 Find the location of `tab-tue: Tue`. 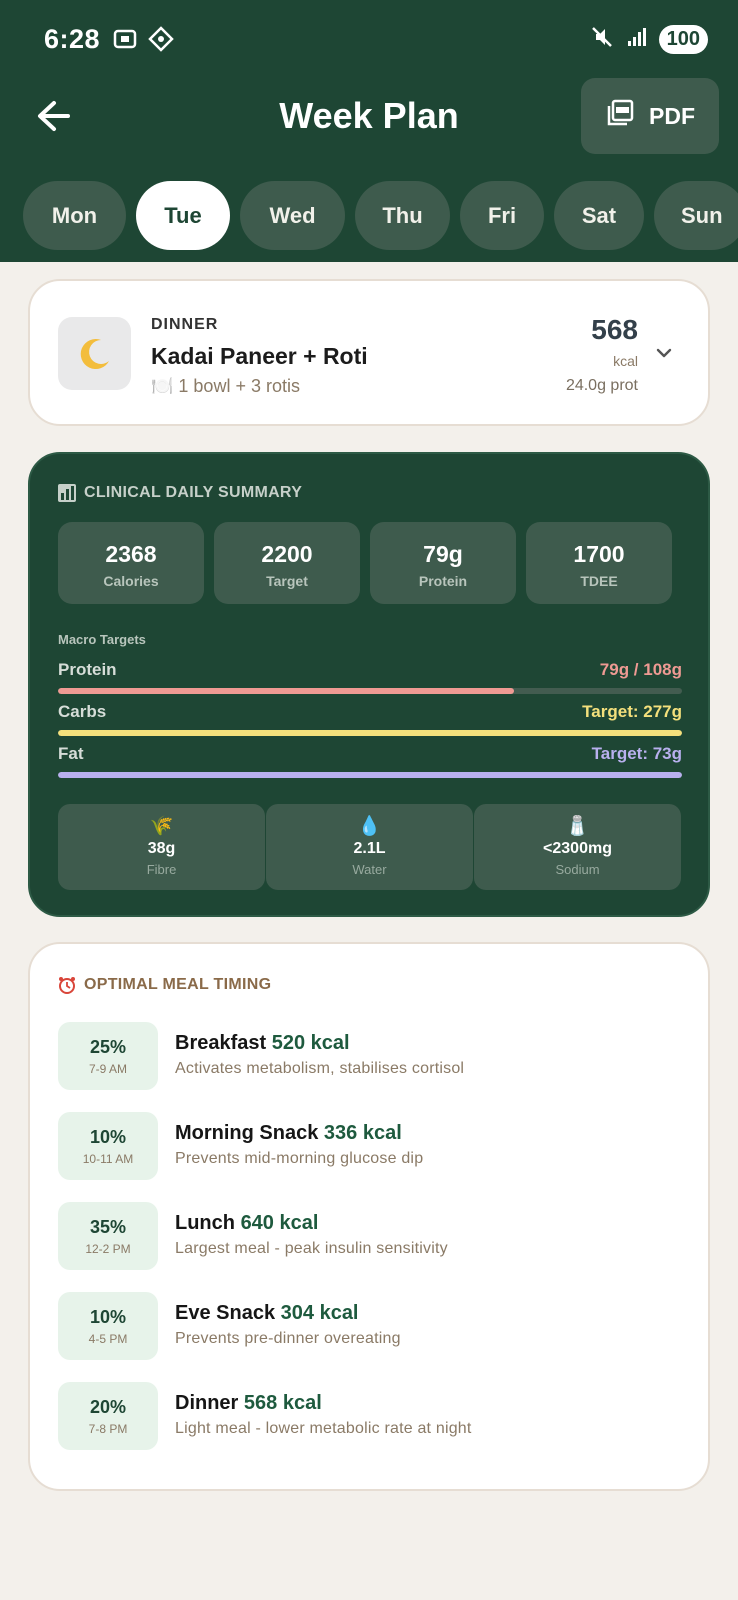

tab-tue: Tue is located at coordinates (183, 215).